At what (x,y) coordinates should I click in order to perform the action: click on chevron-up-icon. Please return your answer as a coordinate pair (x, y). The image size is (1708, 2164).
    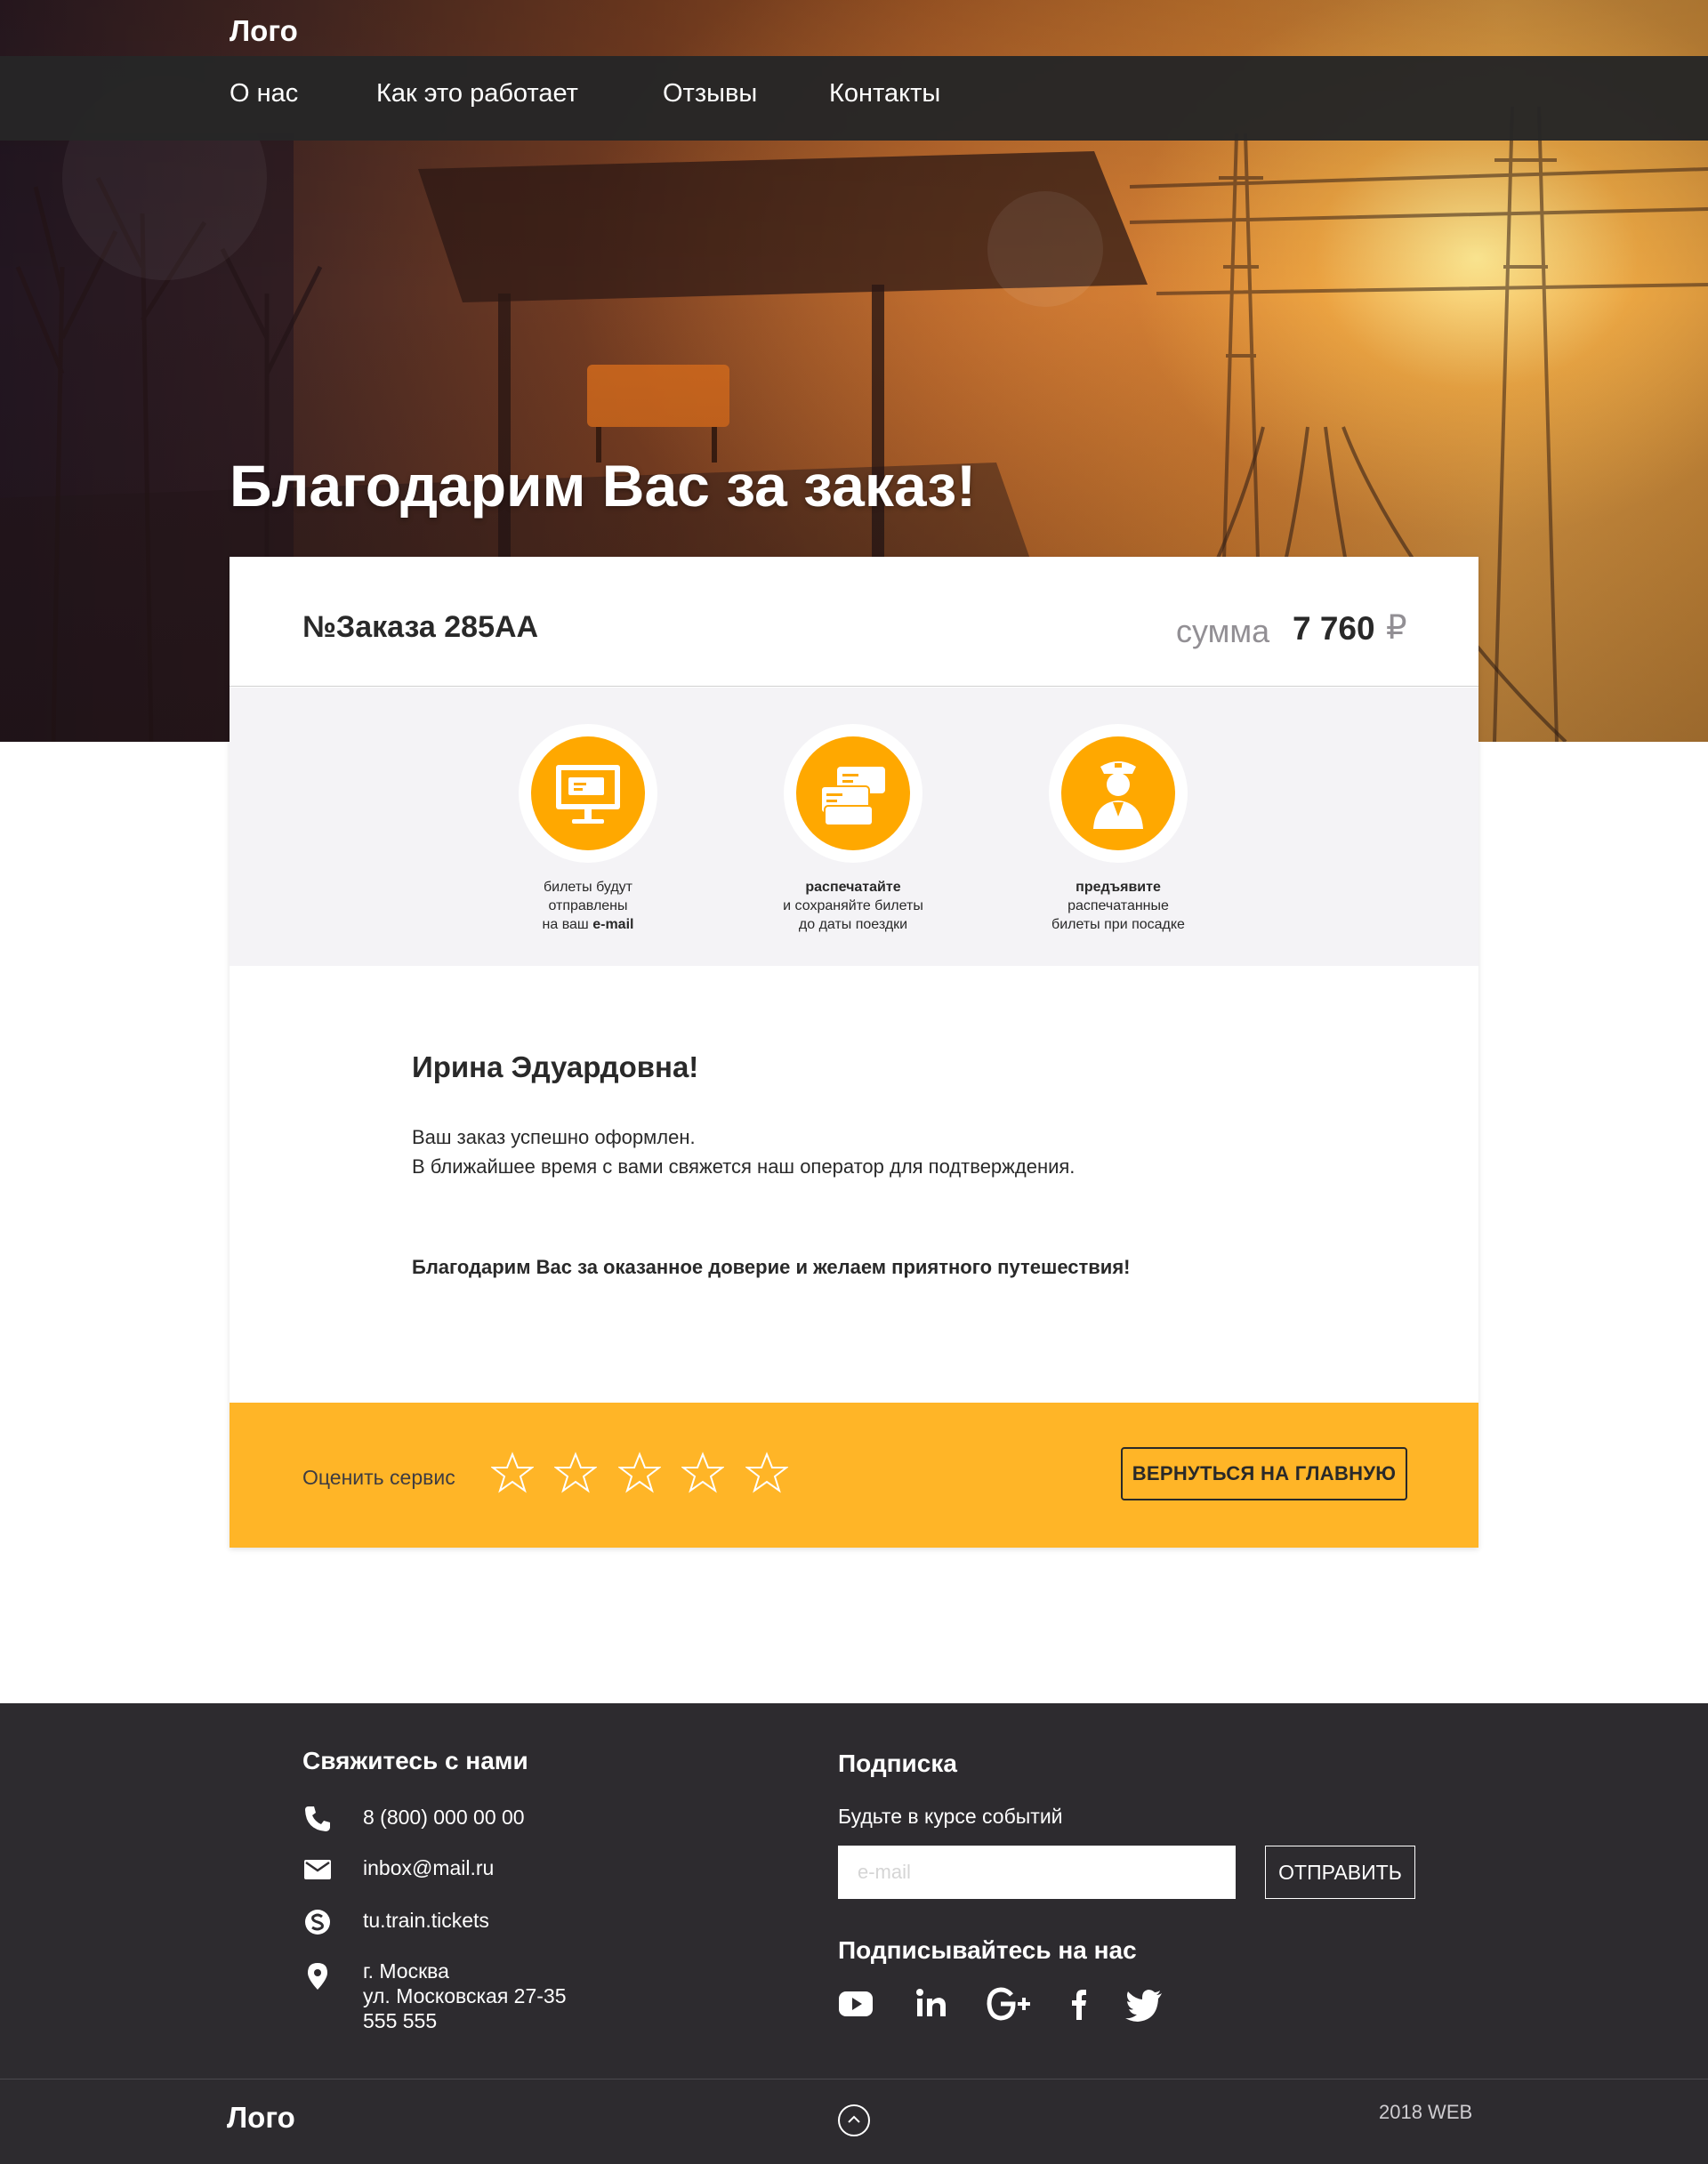
    Looking at the image, I should click on (854, 2119).